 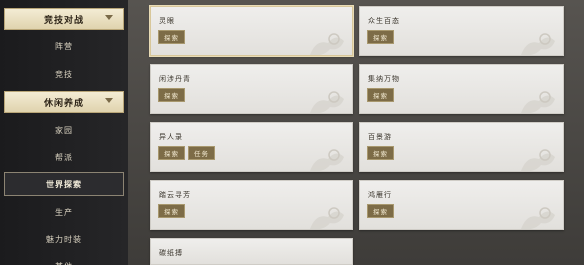 I want to click on sidebar-item-other: 其他, so click(x=64, y=260).